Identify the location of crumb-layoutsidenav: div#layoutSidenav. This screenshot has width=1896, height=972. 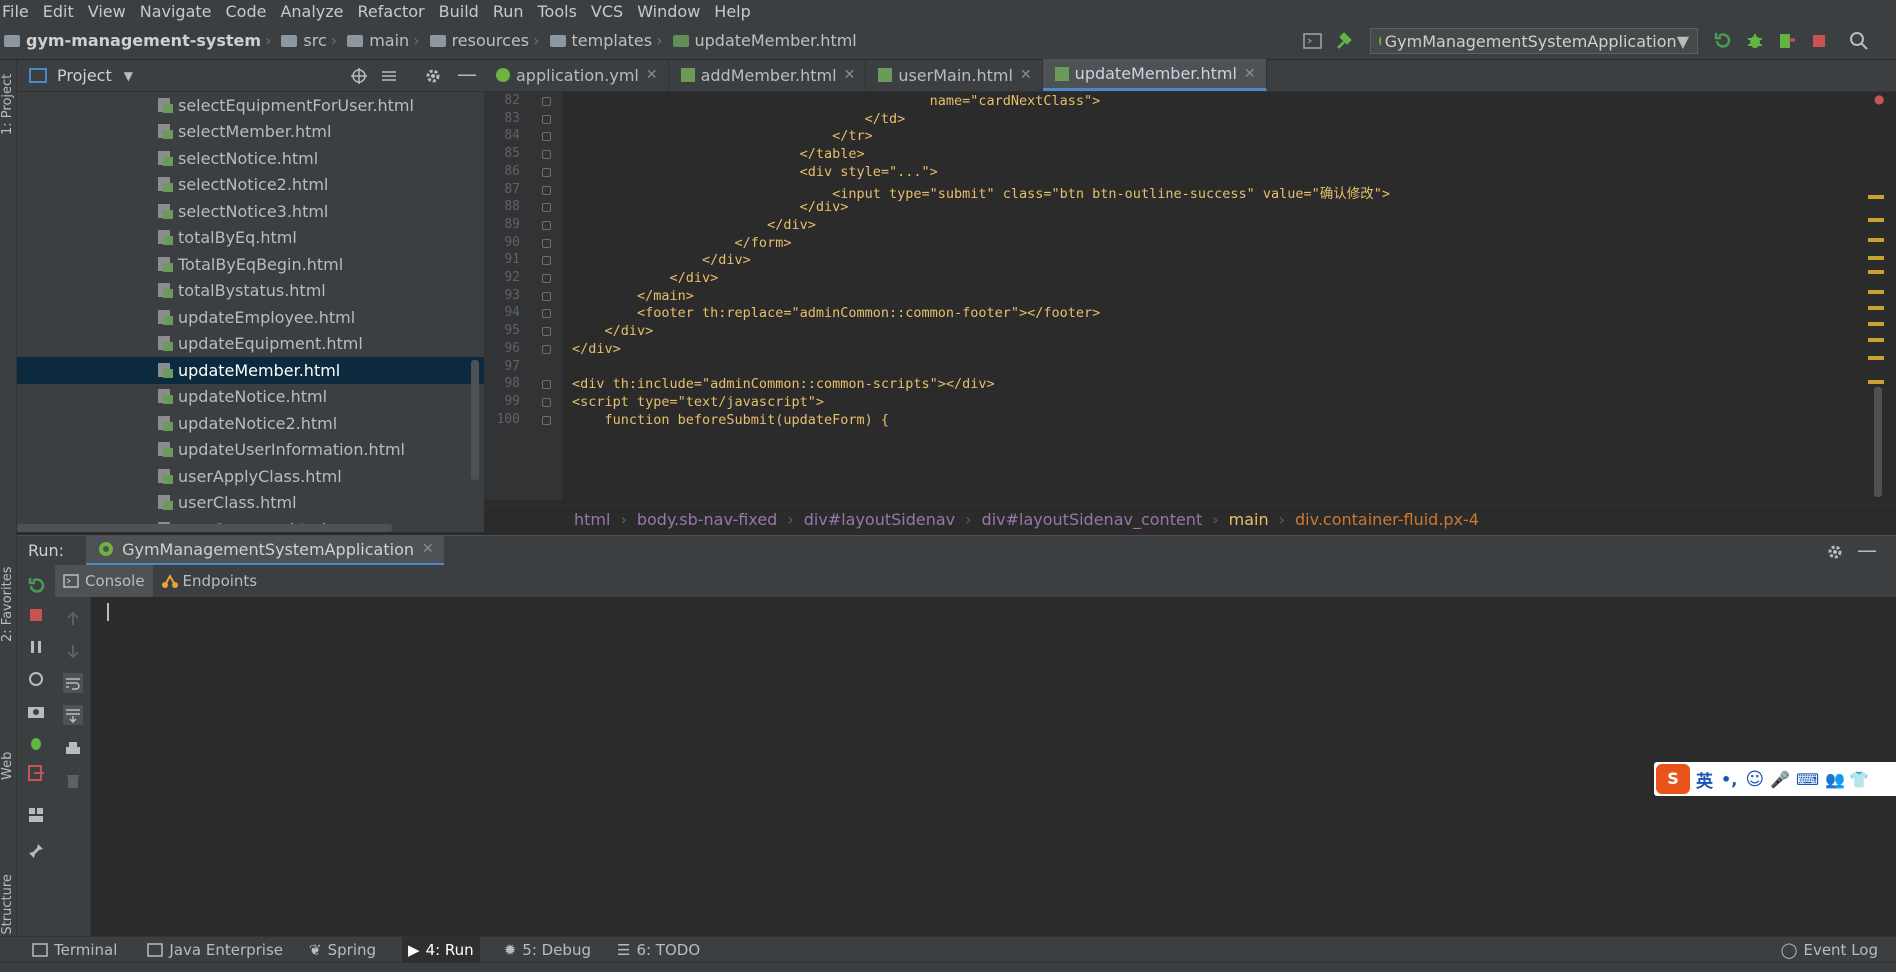
(879, 519).